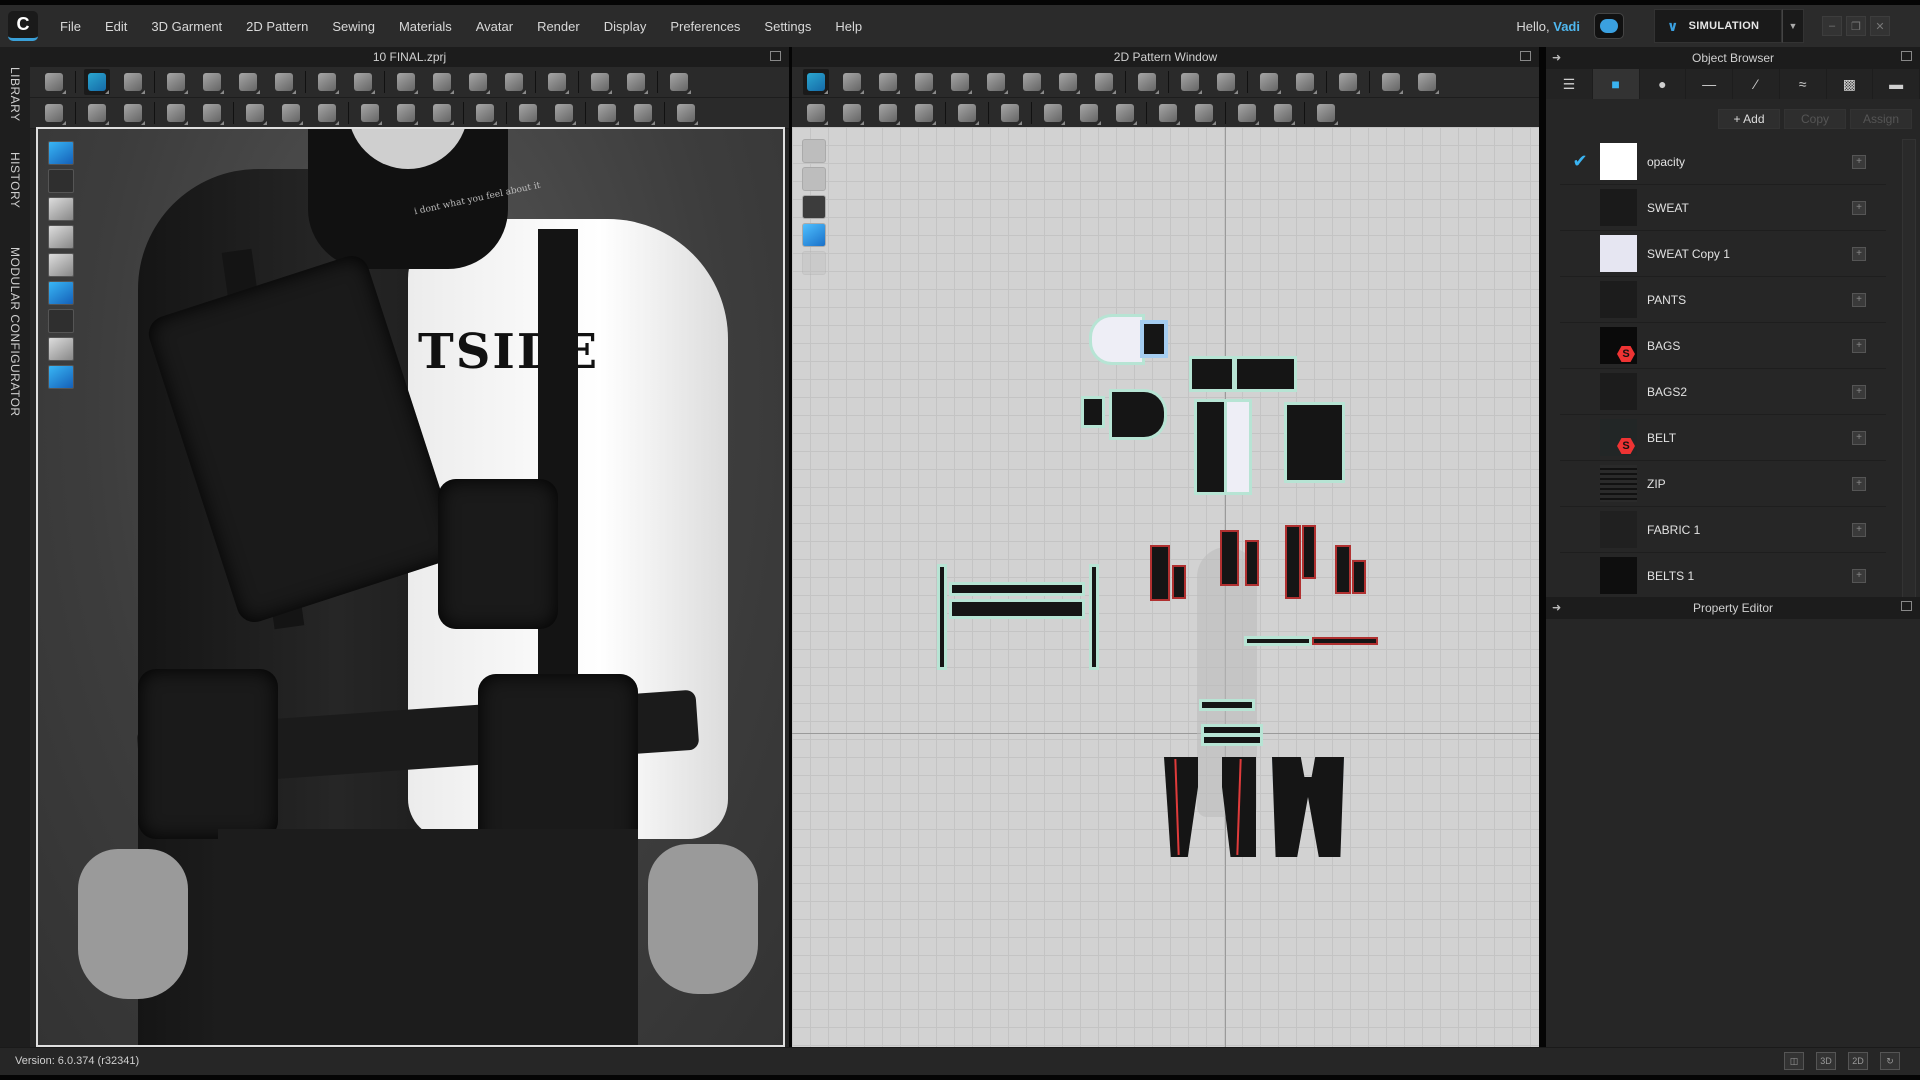  What do you see at coordinates (814, 179) in the screenshot?
I see `show-pattern-icon` at bounding box center [814, 179].